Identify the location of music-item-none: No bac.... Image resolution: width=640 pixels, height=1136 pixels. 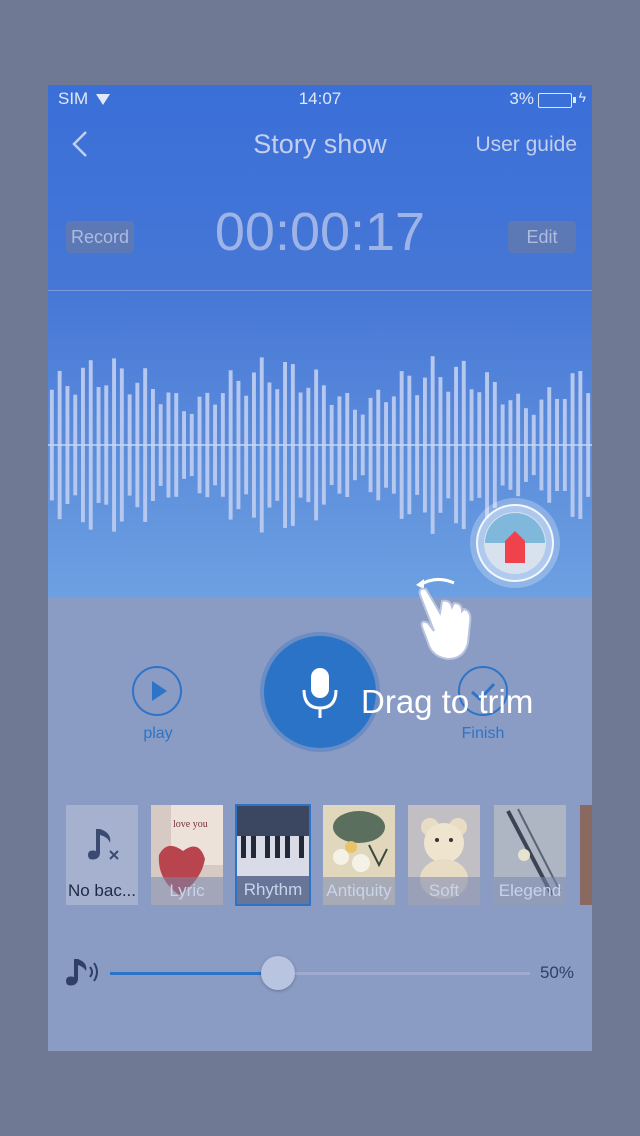
(102, 855).